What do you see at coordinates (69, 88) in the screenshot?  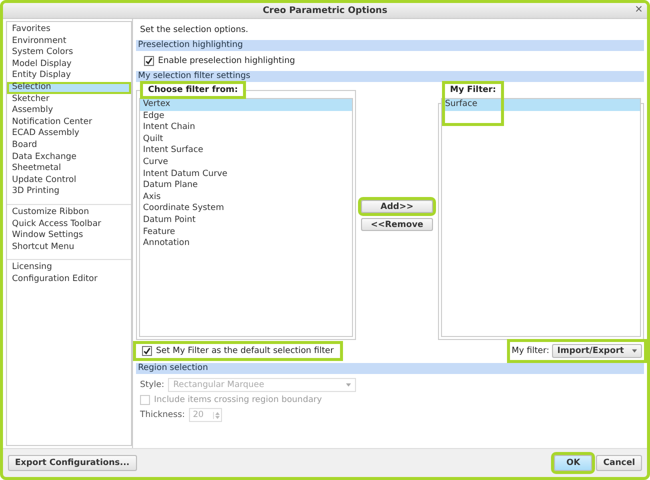 I see `sidebar-item: Selection` at bounding box center [69, 88].